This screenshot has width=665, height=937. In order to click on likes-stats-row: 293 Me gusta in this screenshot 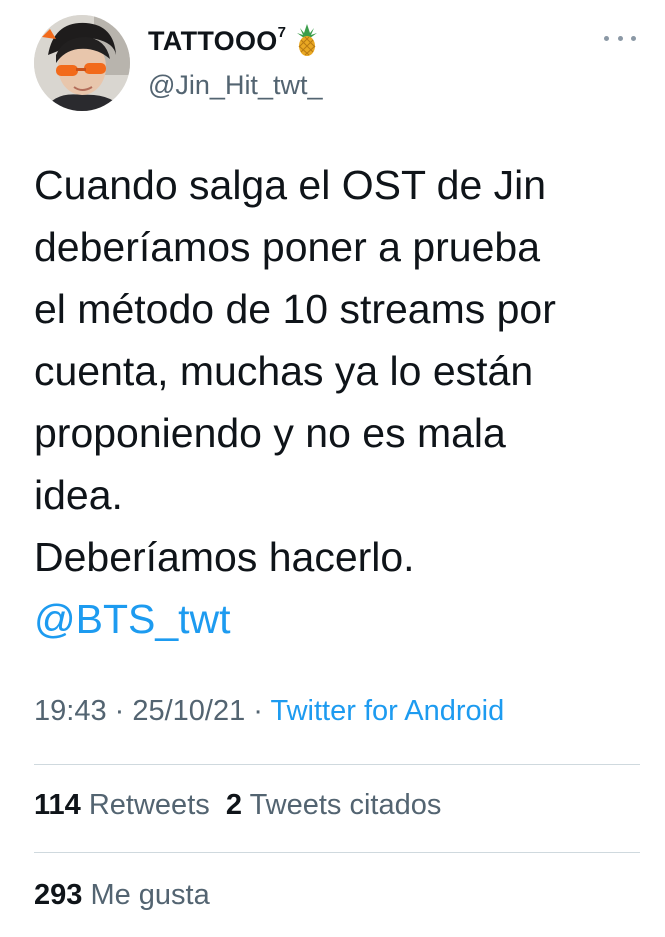, I will do `click(122, 895)`.